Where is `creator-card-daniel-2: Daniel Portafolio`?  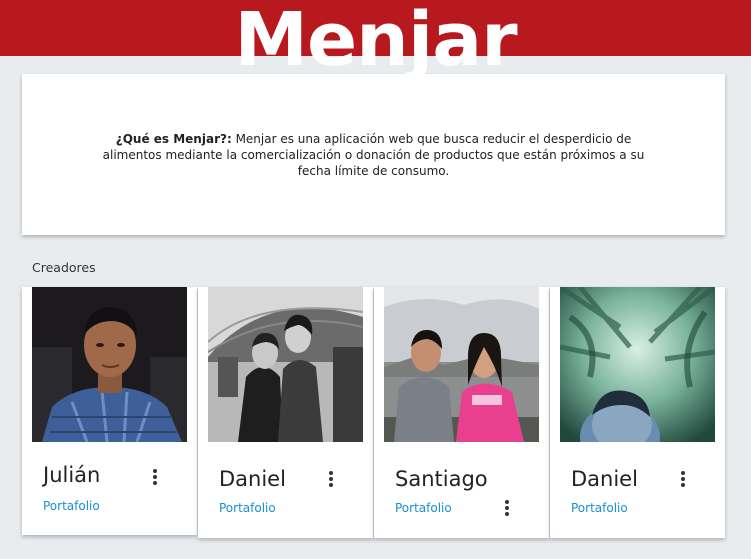
creator-card-daniel-2: Daniel Portafolio is located at coordinates (637, 412).